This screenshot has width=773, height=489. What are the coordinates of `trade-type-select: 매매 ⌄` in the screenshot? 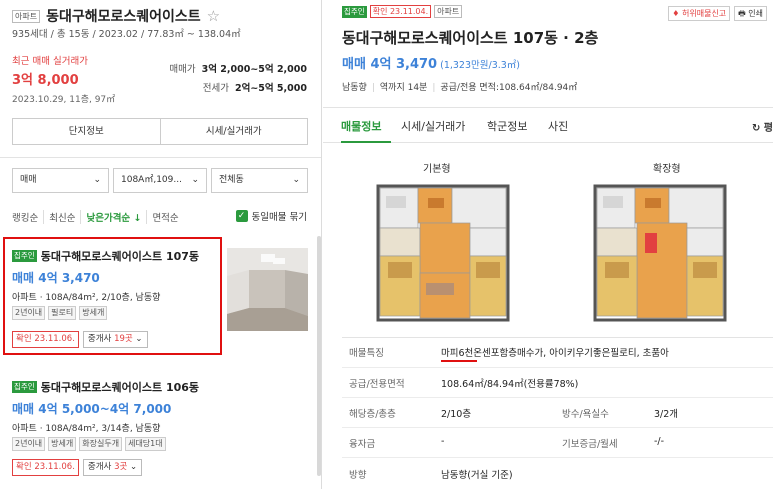 It's located at (60, 180).